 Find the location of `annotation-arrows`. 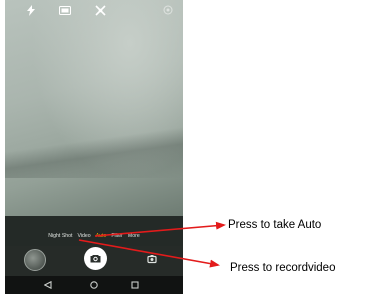

annotation-arrows is located at coordinates (152, 244).